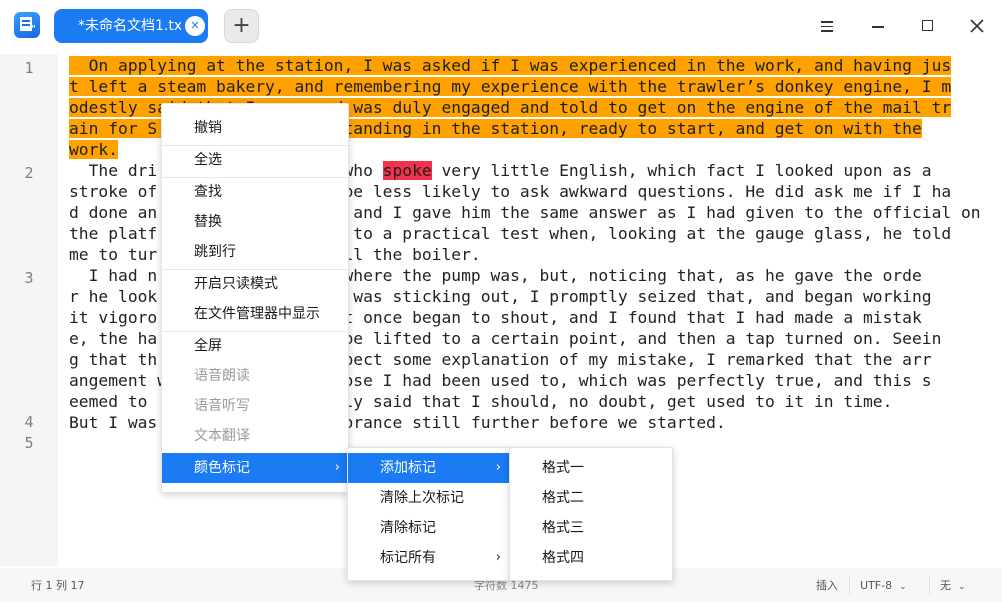 The height and width of the screenshot is (602, 1002). Describe the element at coordinates (428, 498) in the screenshot. I see `submenu-item-clear-last-mark: 清除上次标记` at that location.